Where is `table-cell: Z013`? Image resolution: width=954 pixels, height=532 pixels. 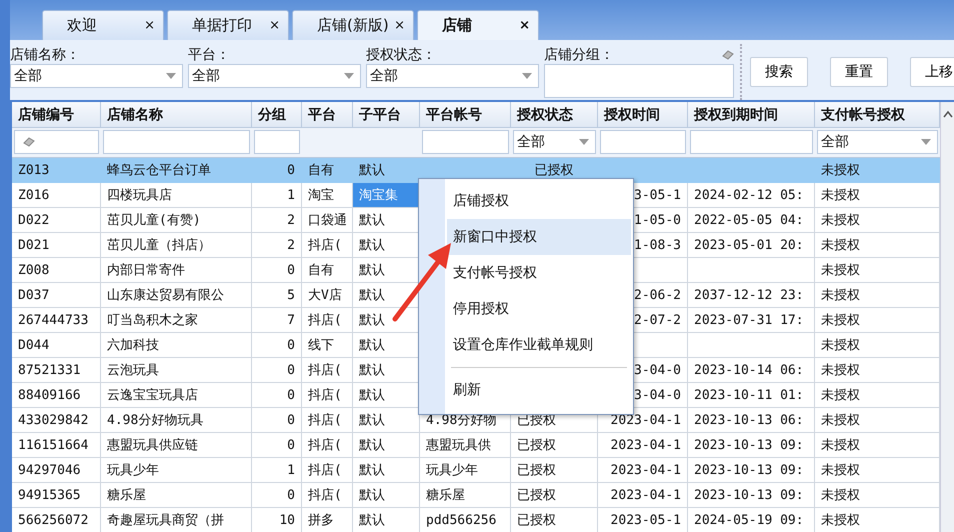 table-cell: Z013 is located at coordinates (56, 170).